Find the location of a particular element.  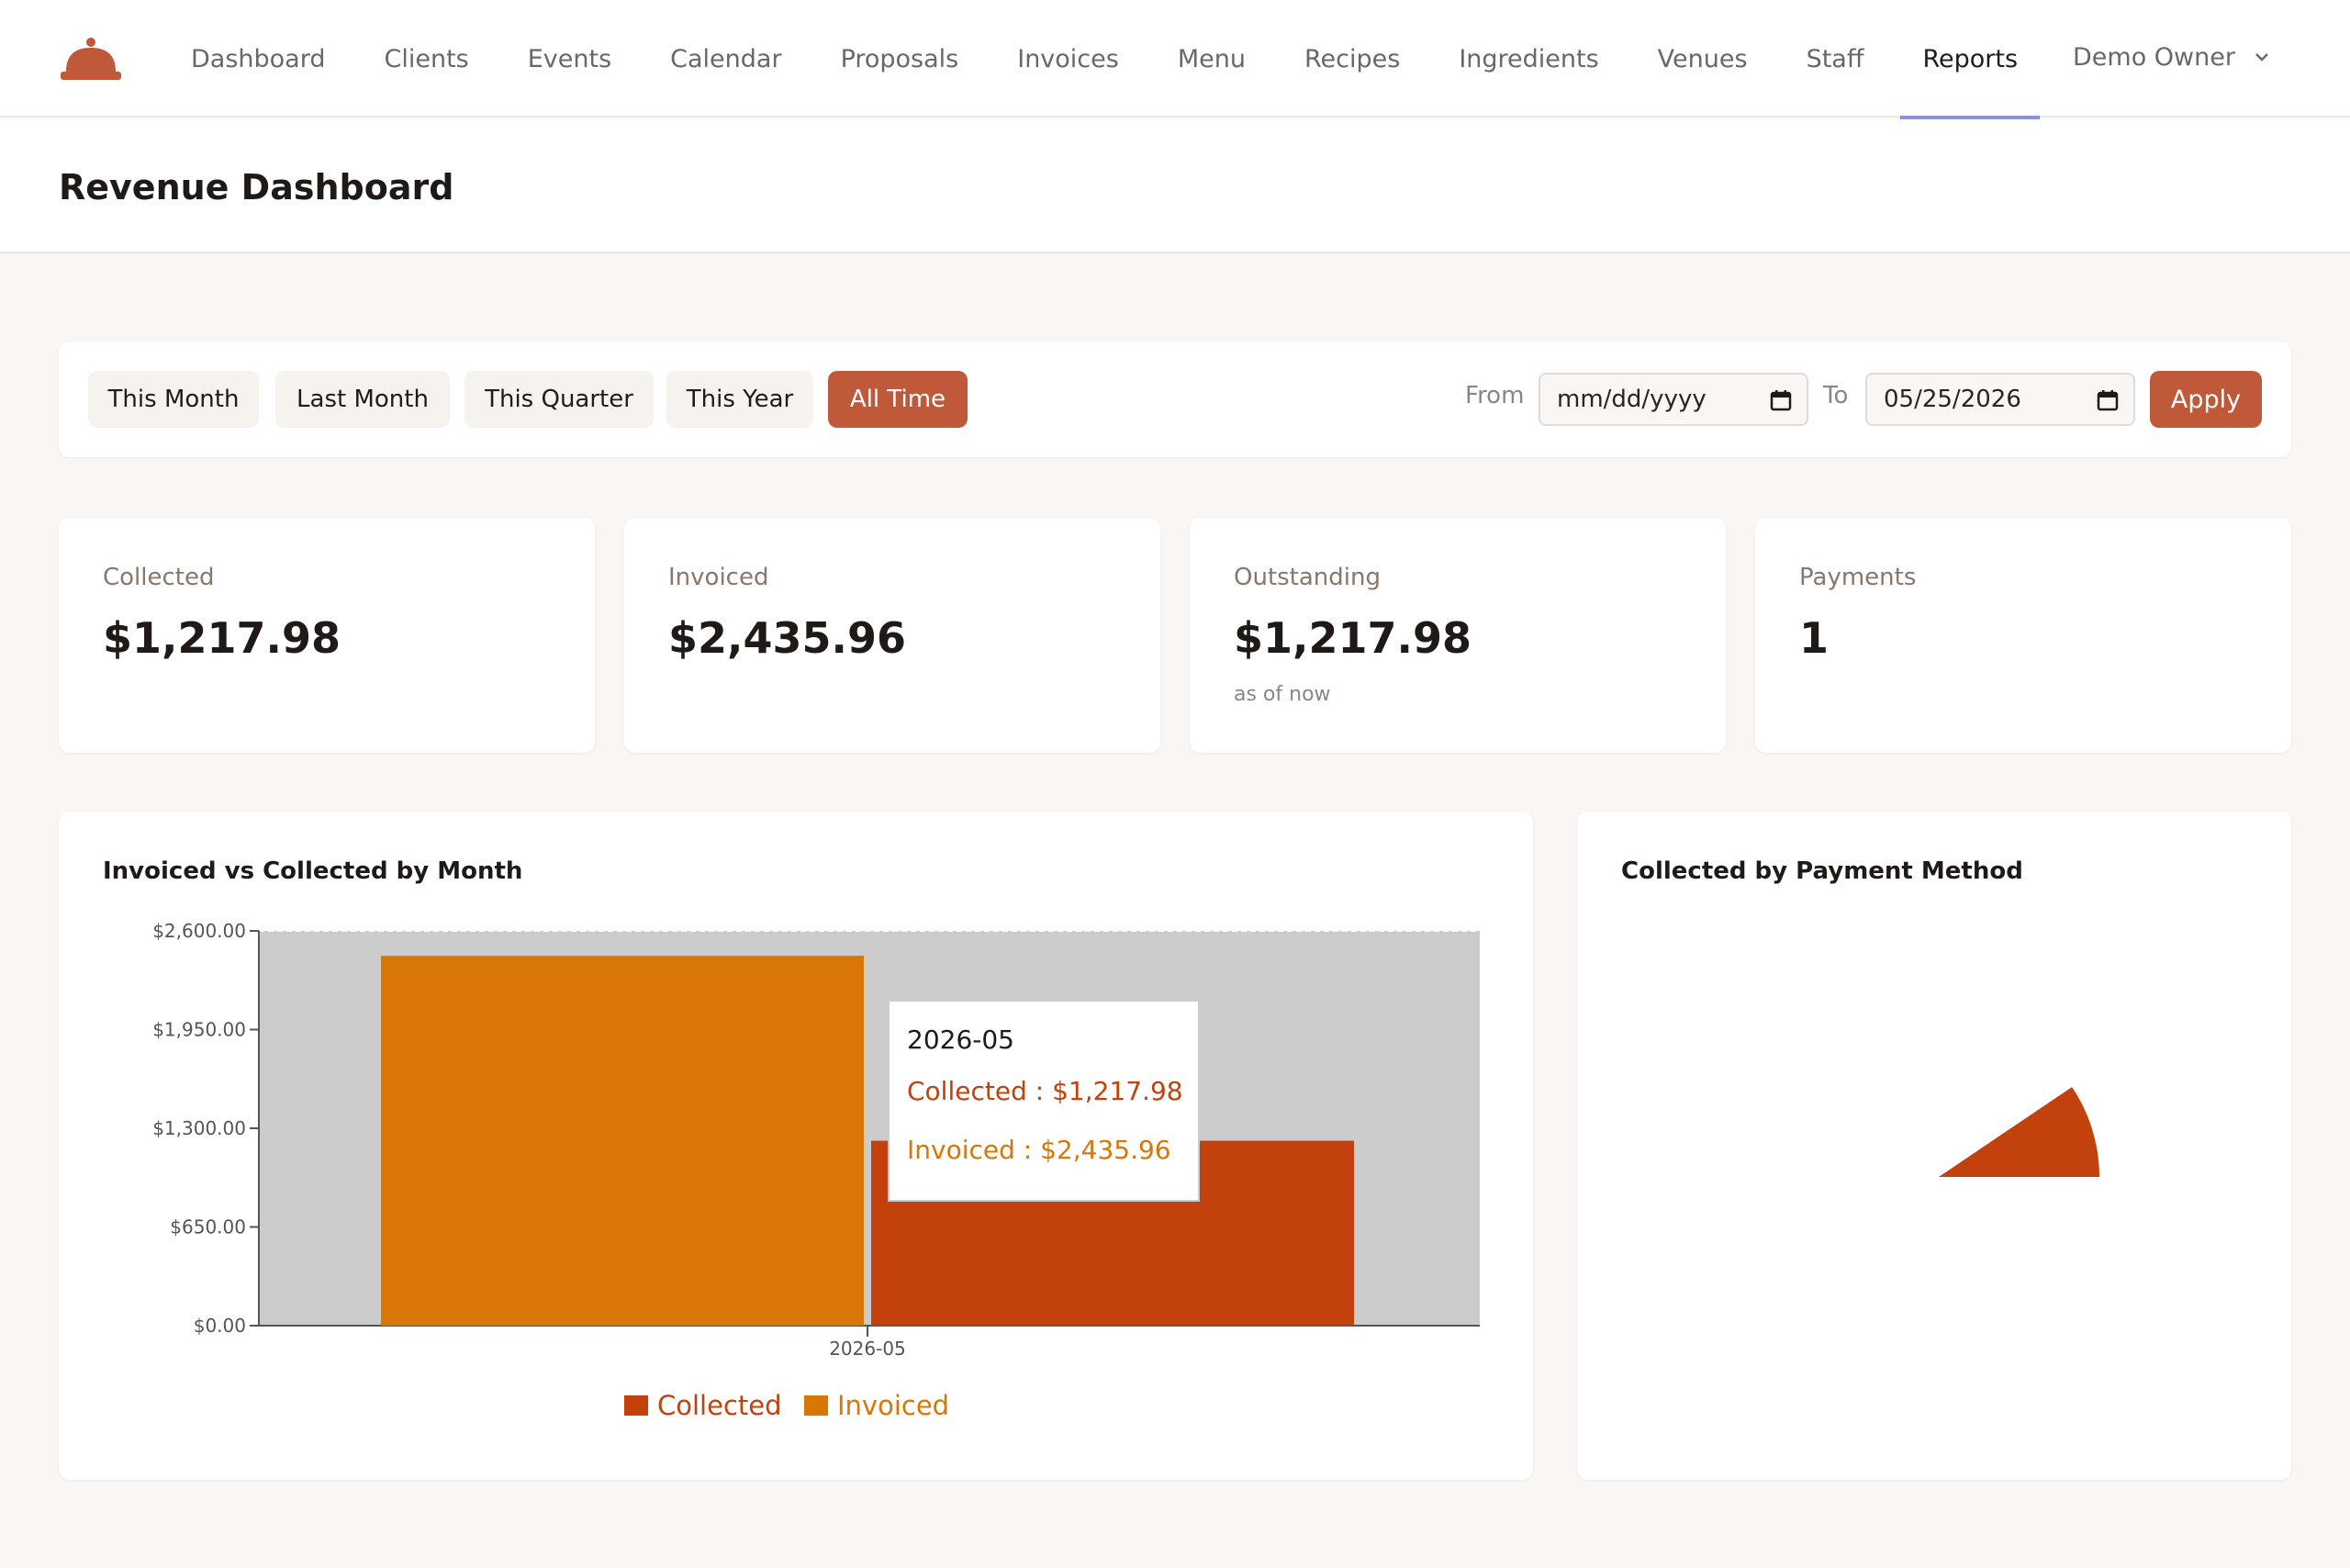

nav-item-venues: Venues is located at coordinates (1702, 59).